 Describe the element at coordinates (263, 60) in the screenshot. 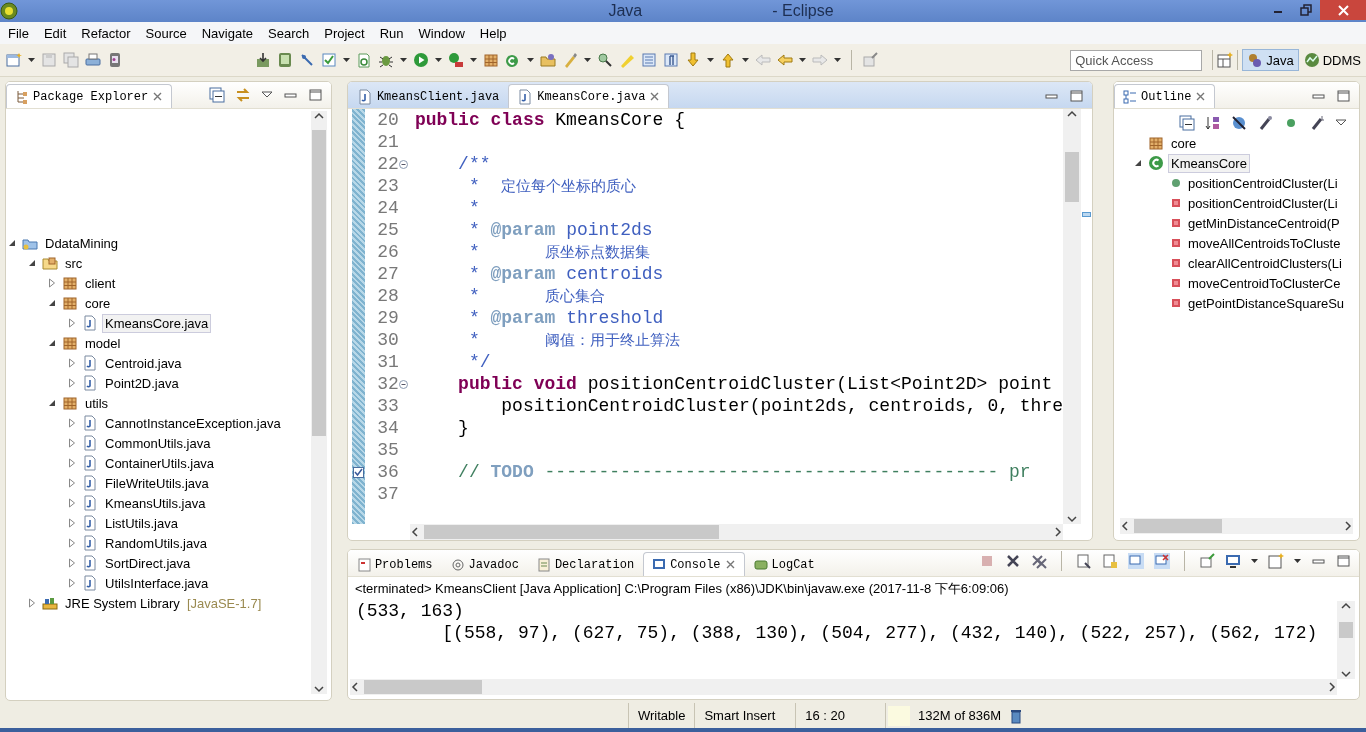

I see `download-icon` at that location.